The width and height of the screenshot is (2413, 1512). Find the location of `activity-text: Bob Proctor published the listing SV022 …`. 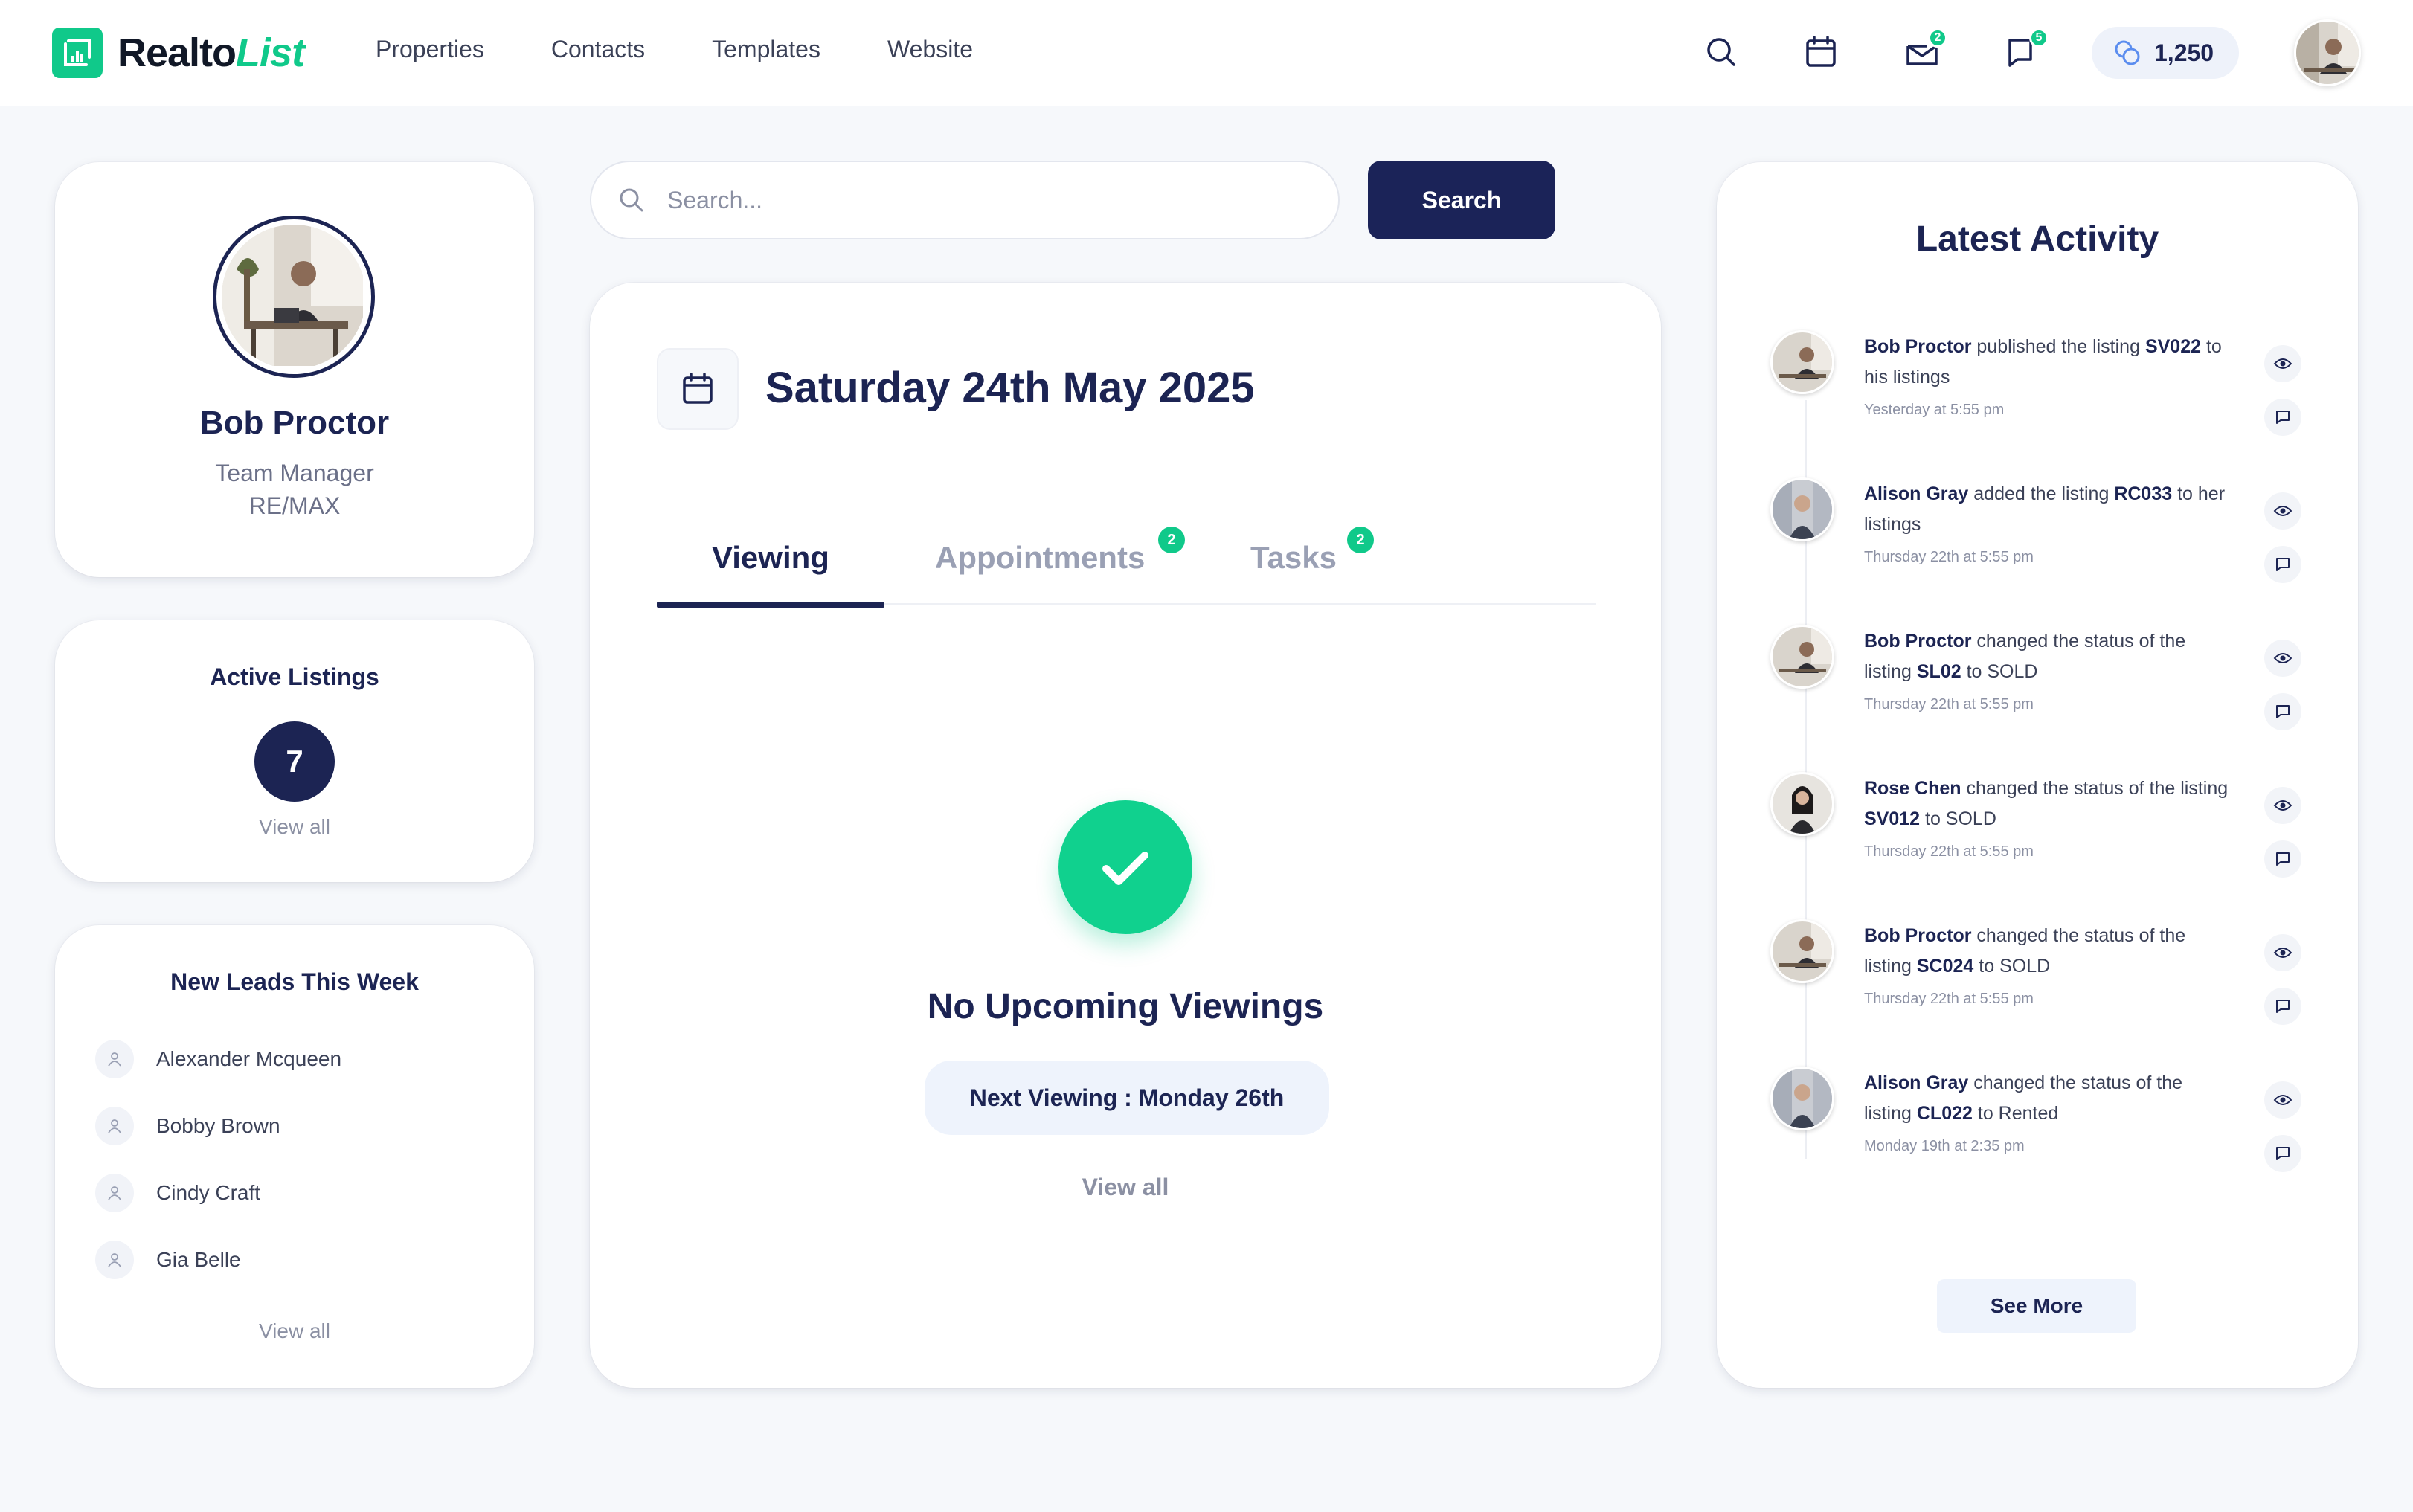

activity-text: Bob Proctor published the listing SV022 … is located at coordinates (2043, 361).